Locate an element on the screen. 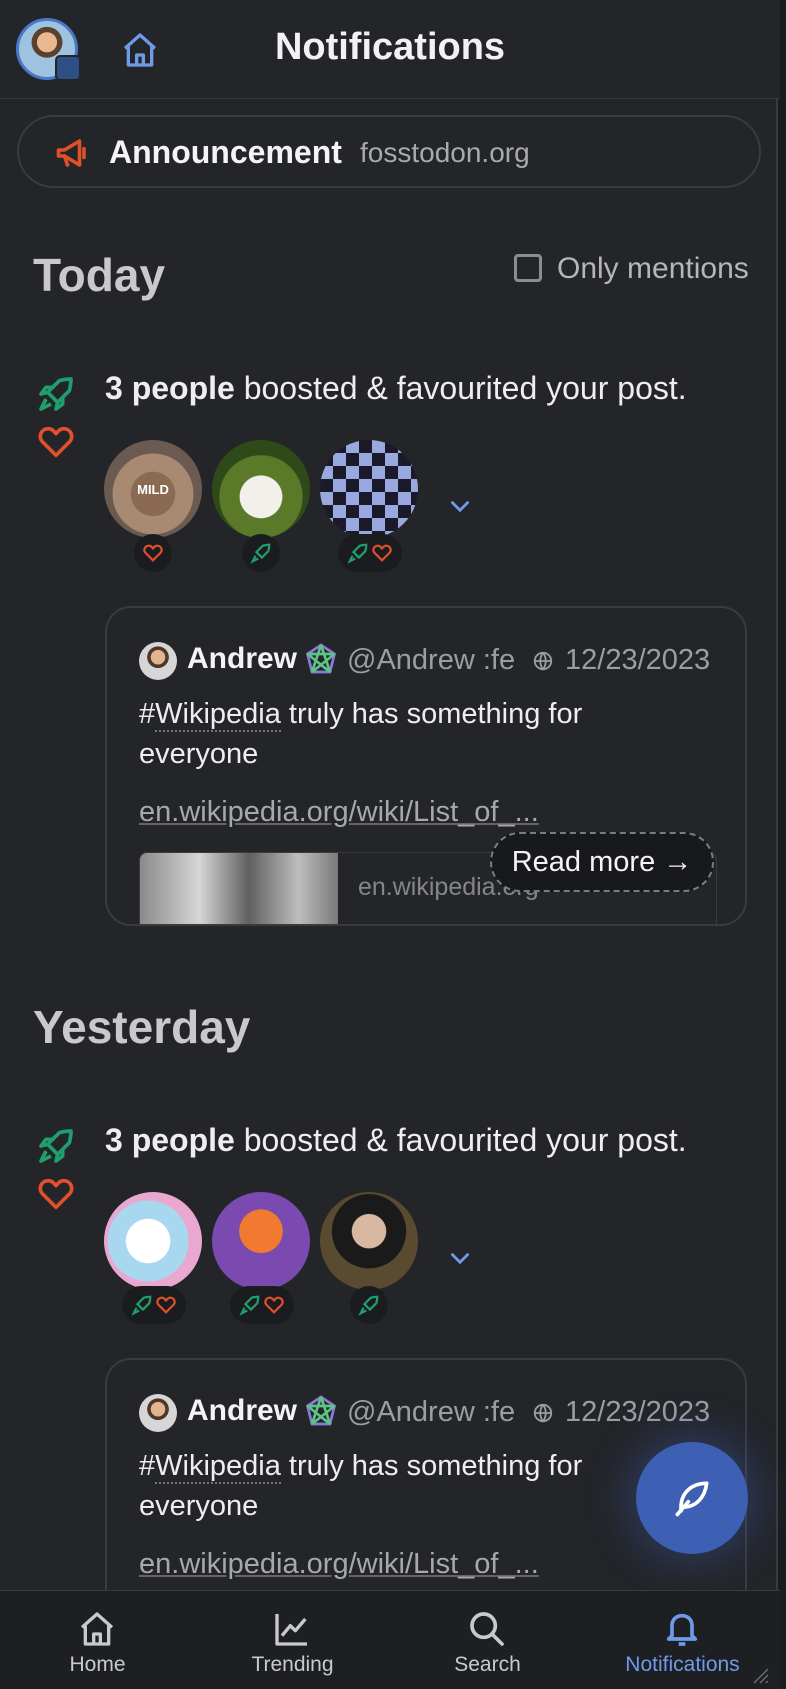 The image size is (786, 1689). read-more-button: Read more → is located at coordinates (602, 862).